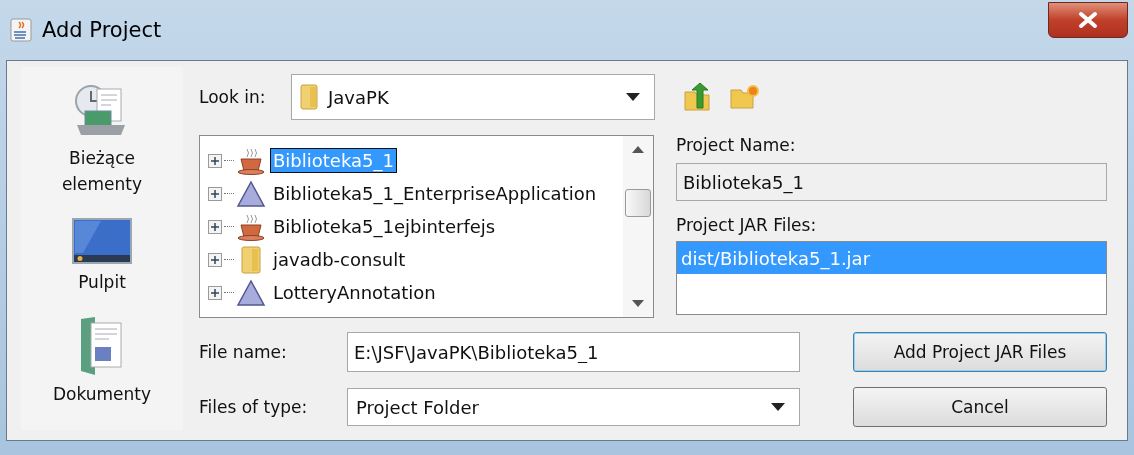  What do you see at coordinates (254, 407) in the screenshot?
I see `files-of-type-label: Files of type:` at bounding box center [254, 407].